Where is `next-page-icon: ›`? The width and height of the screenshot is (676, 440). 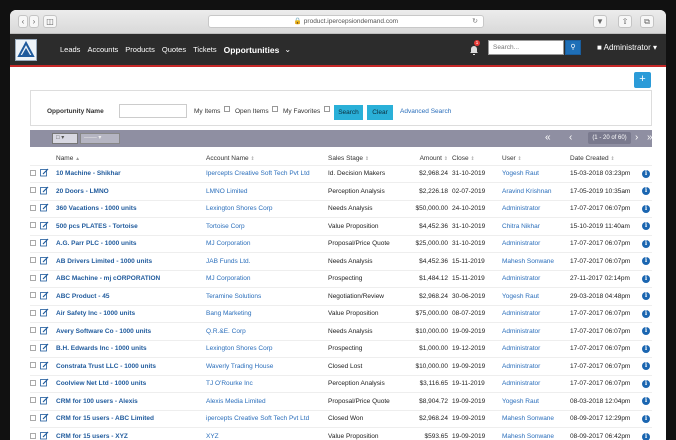
next-page-icon: › is located at coordinates (636, 138).